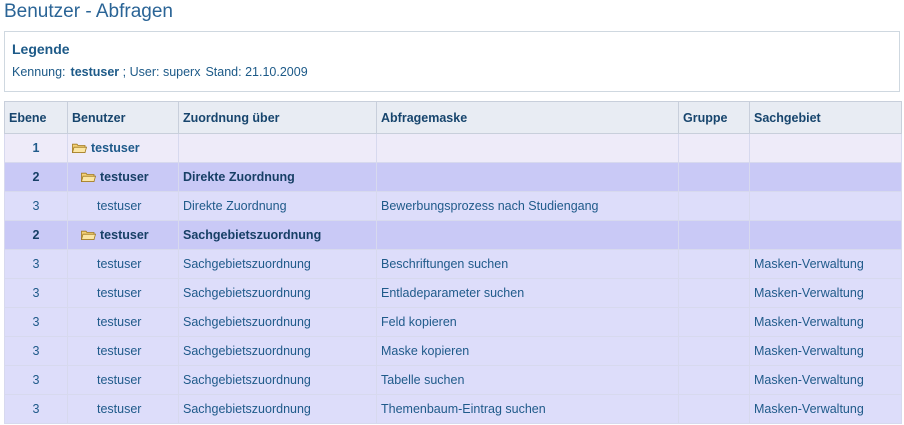  Describe the element at coordinates (88, 11) in the screenshot. I see `page-title: Benutzer - Abfragen` at that location.